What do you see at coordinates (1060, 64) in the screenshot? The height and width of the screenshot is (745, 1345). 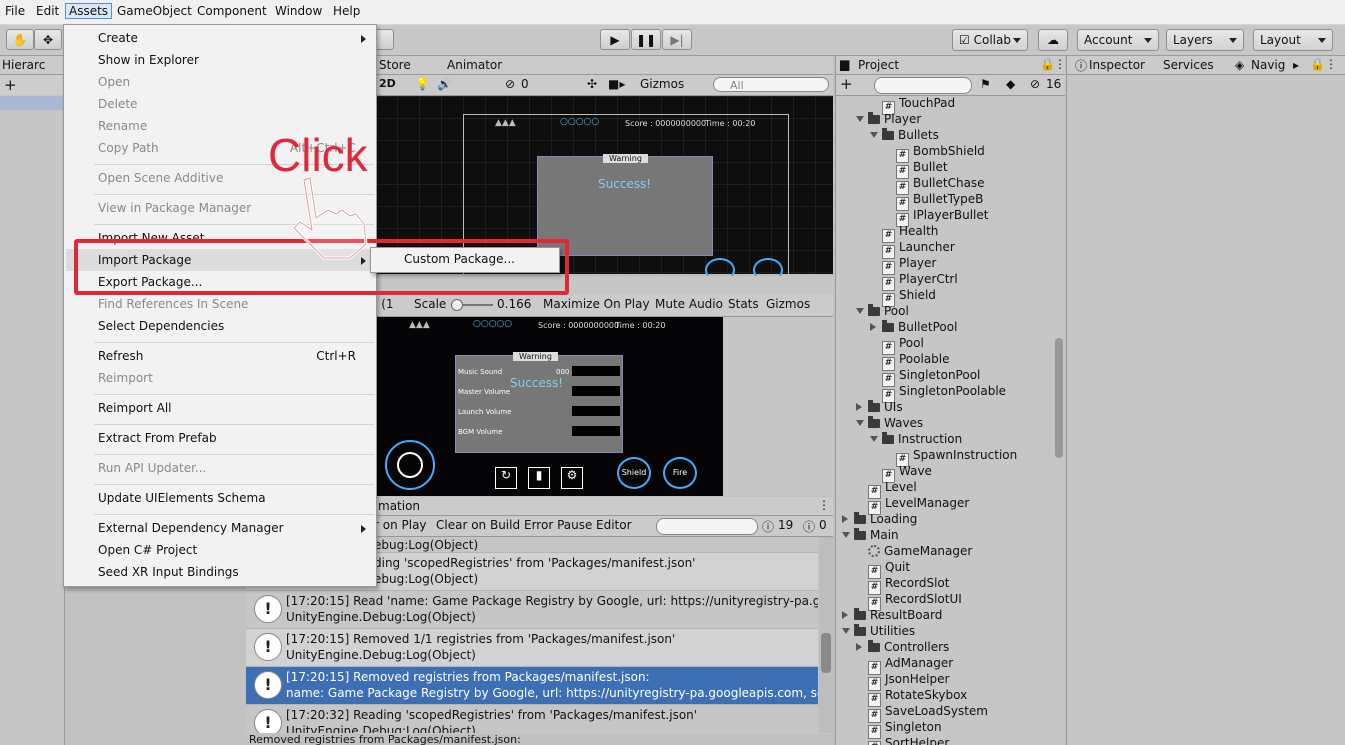 I see `project-menu-icon: ⋮` at bounding box center [1060, 64].